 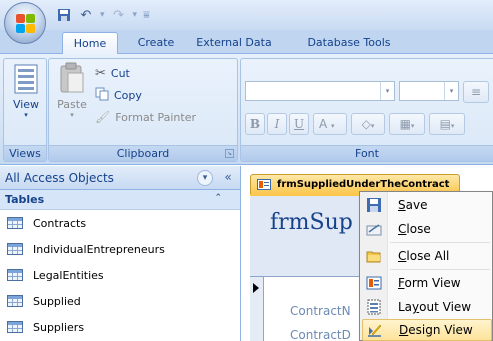 I want to click on nav-item-label: Contracts, so click(x=60, y=223).